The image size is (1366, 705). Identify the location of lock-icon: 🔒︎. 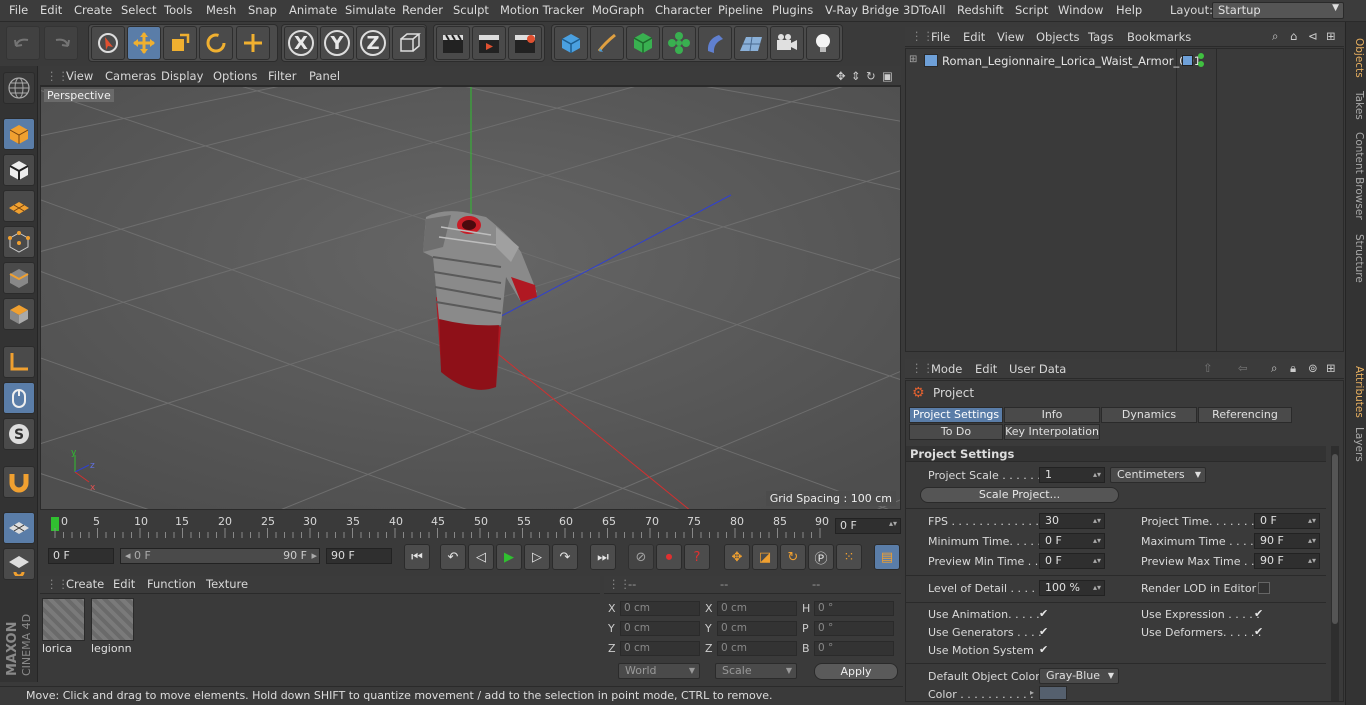
(1293, 368).